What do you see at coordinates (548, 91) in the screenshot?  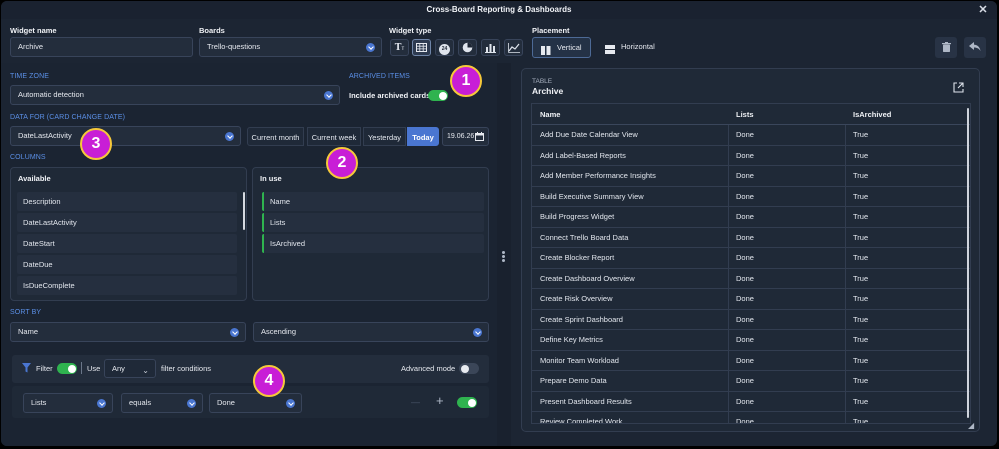 I see `preview-title: Archive` at bounding box center [548, 91].